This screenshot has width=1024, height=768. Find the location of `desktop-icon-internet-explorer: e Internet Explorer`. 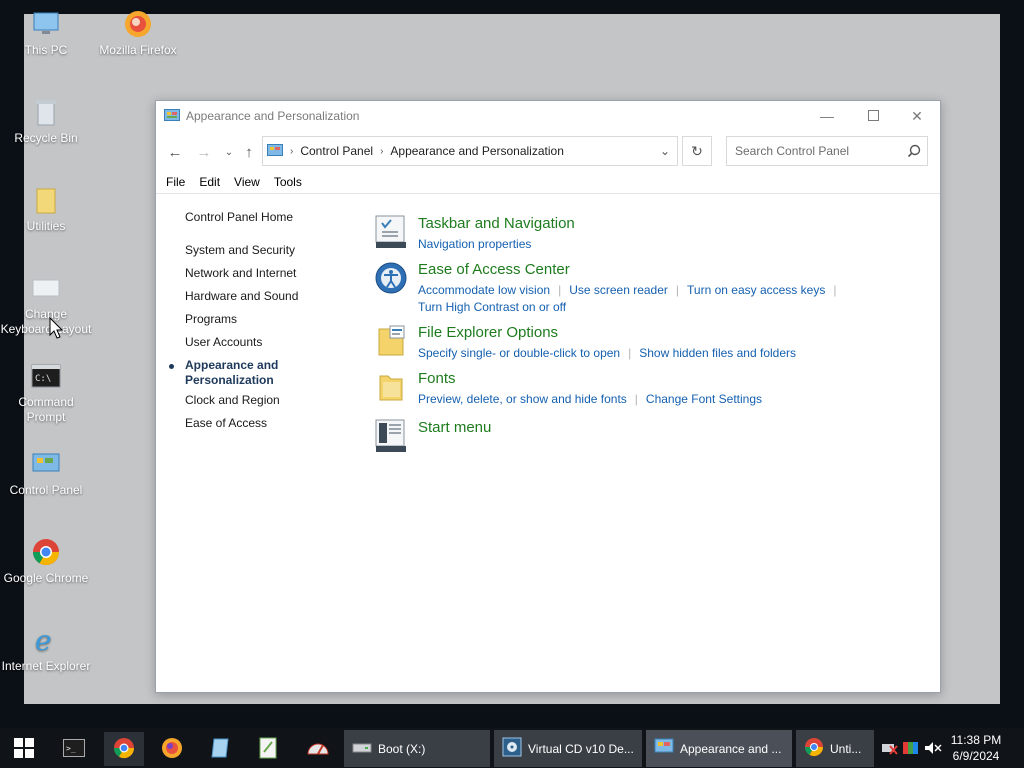

desktop-icon-internet-explorer: e Internet Explorer is located at coordinates (46, 649).